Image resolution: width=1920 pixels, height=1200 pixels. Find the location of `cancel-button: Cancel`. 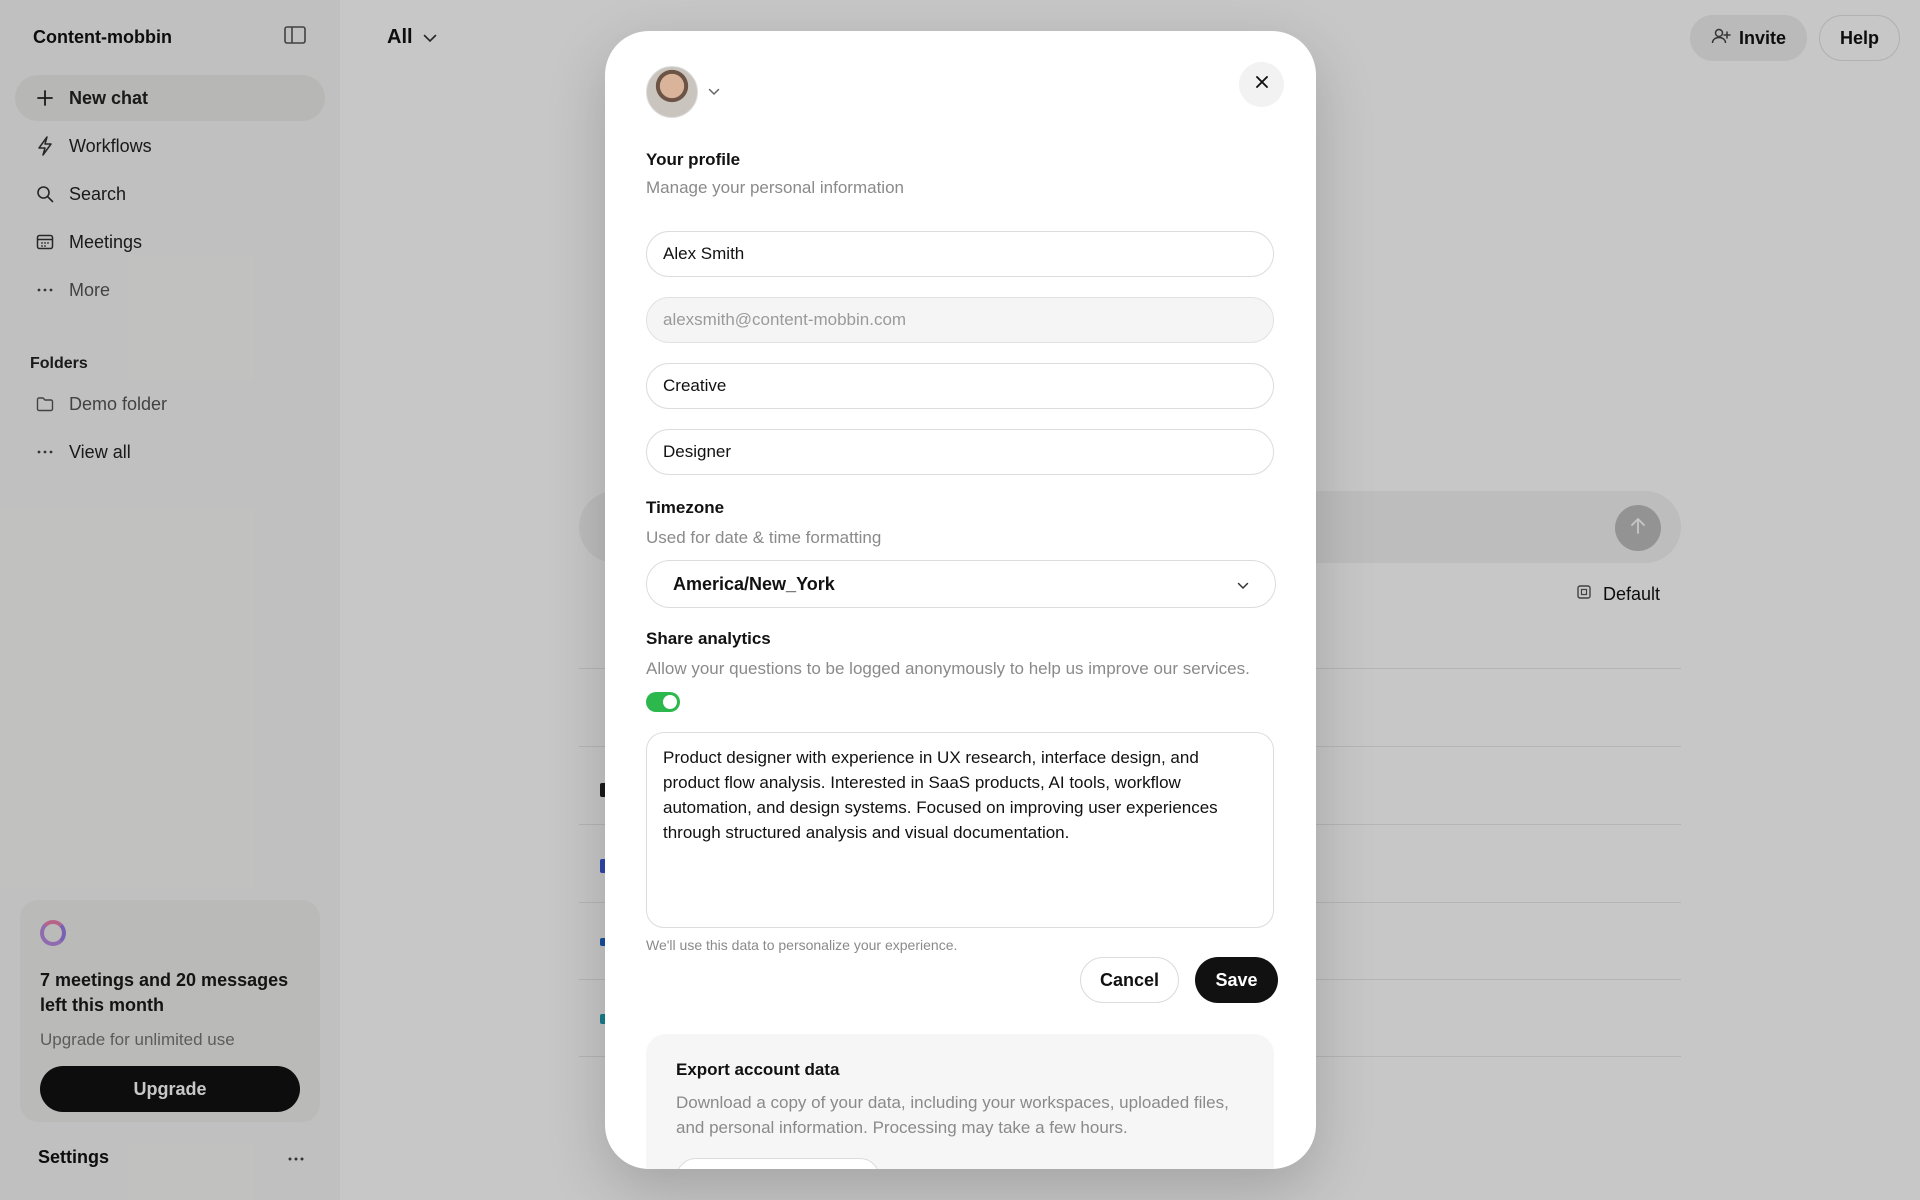

cancel-button: Cancel is located at coordinates (1129, 980).